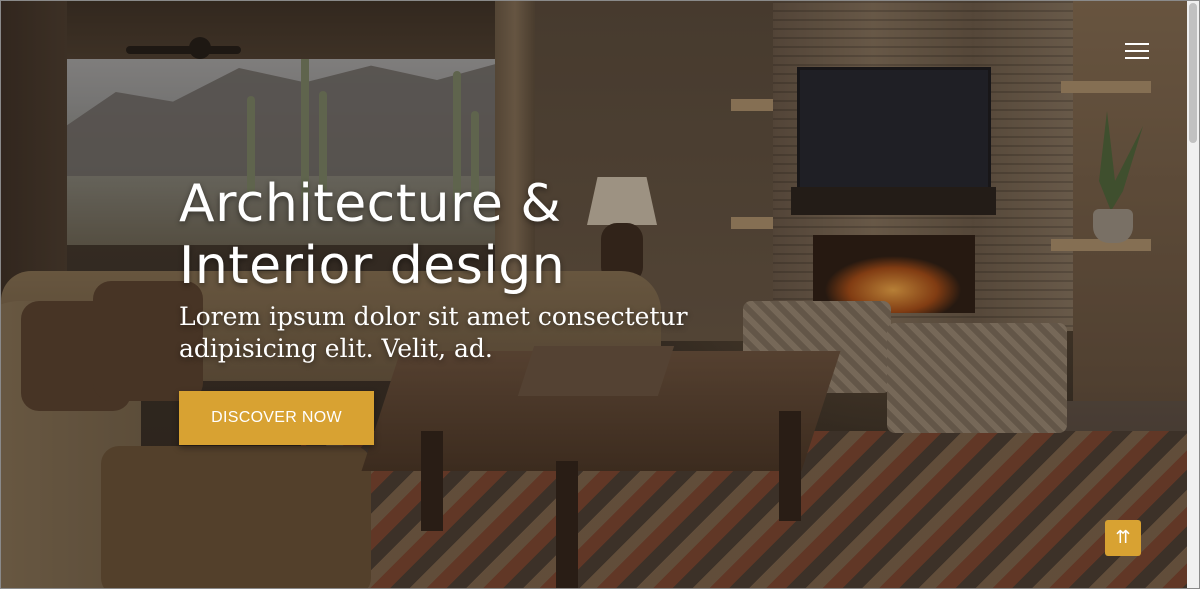 Image resolution: width=1200 pixels, height=589 pixels. What do you see at coordinates (1193, 73) in the screenshot?
I see `scrollbar-thumb` at bounding box center [1193, 73].